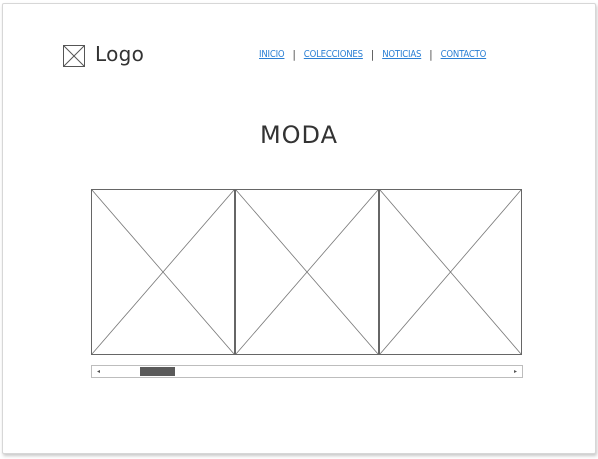 The height and width of the screenshot is (459, 598). Describe the element at coordinates (401, 54) in the screenshot. I see `nav-link-noticias: Noticias` at that location.